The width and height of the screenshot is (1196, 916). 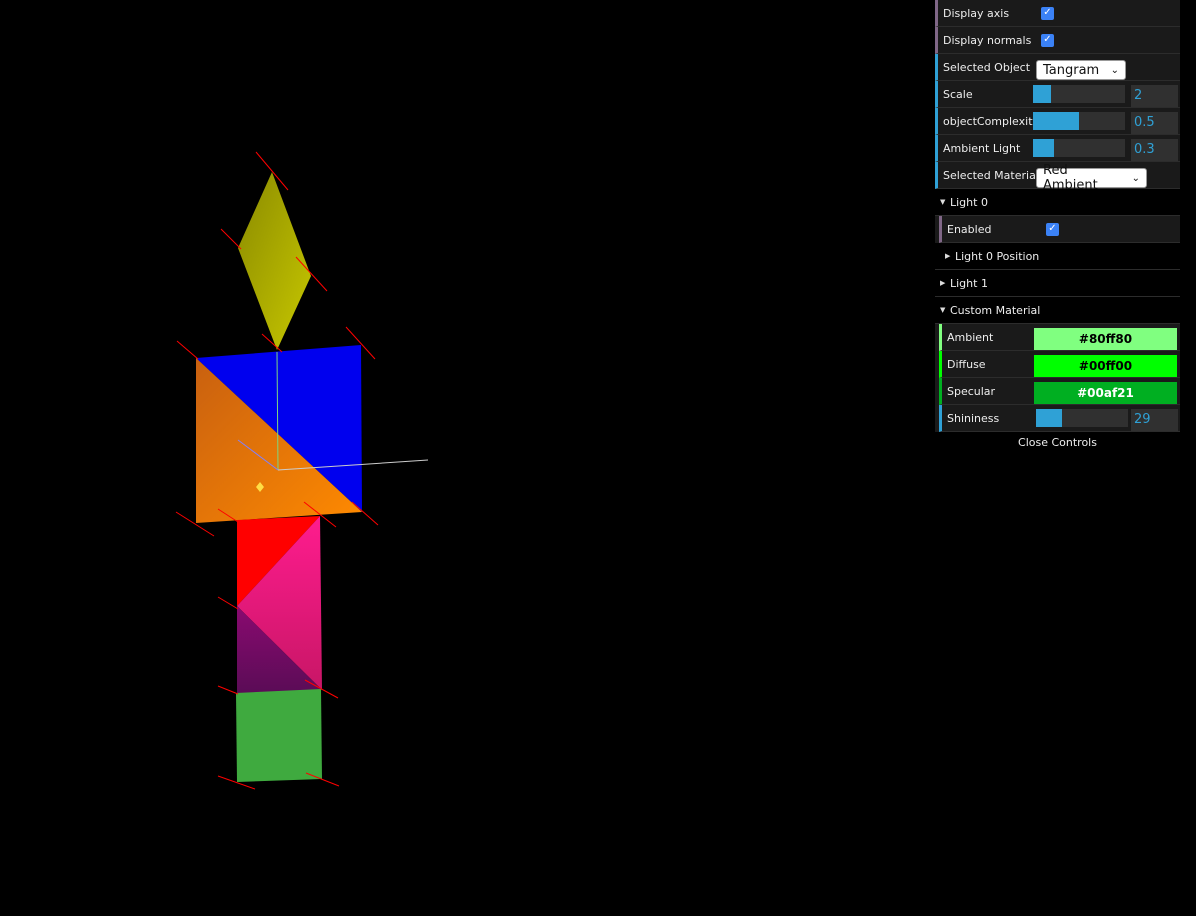 I want to click on light0-title: Light 0, so click(x=969, y=202).